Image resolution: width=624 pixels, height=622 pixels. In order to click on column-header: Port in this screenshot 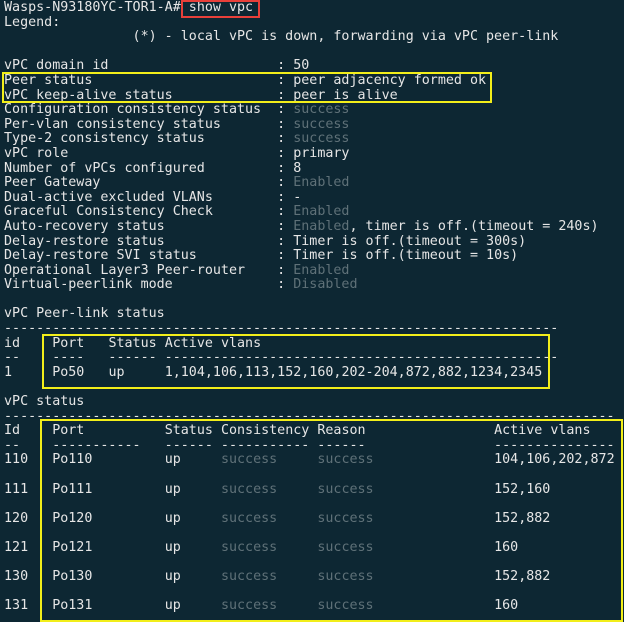, I will do `click(108, 431)`.